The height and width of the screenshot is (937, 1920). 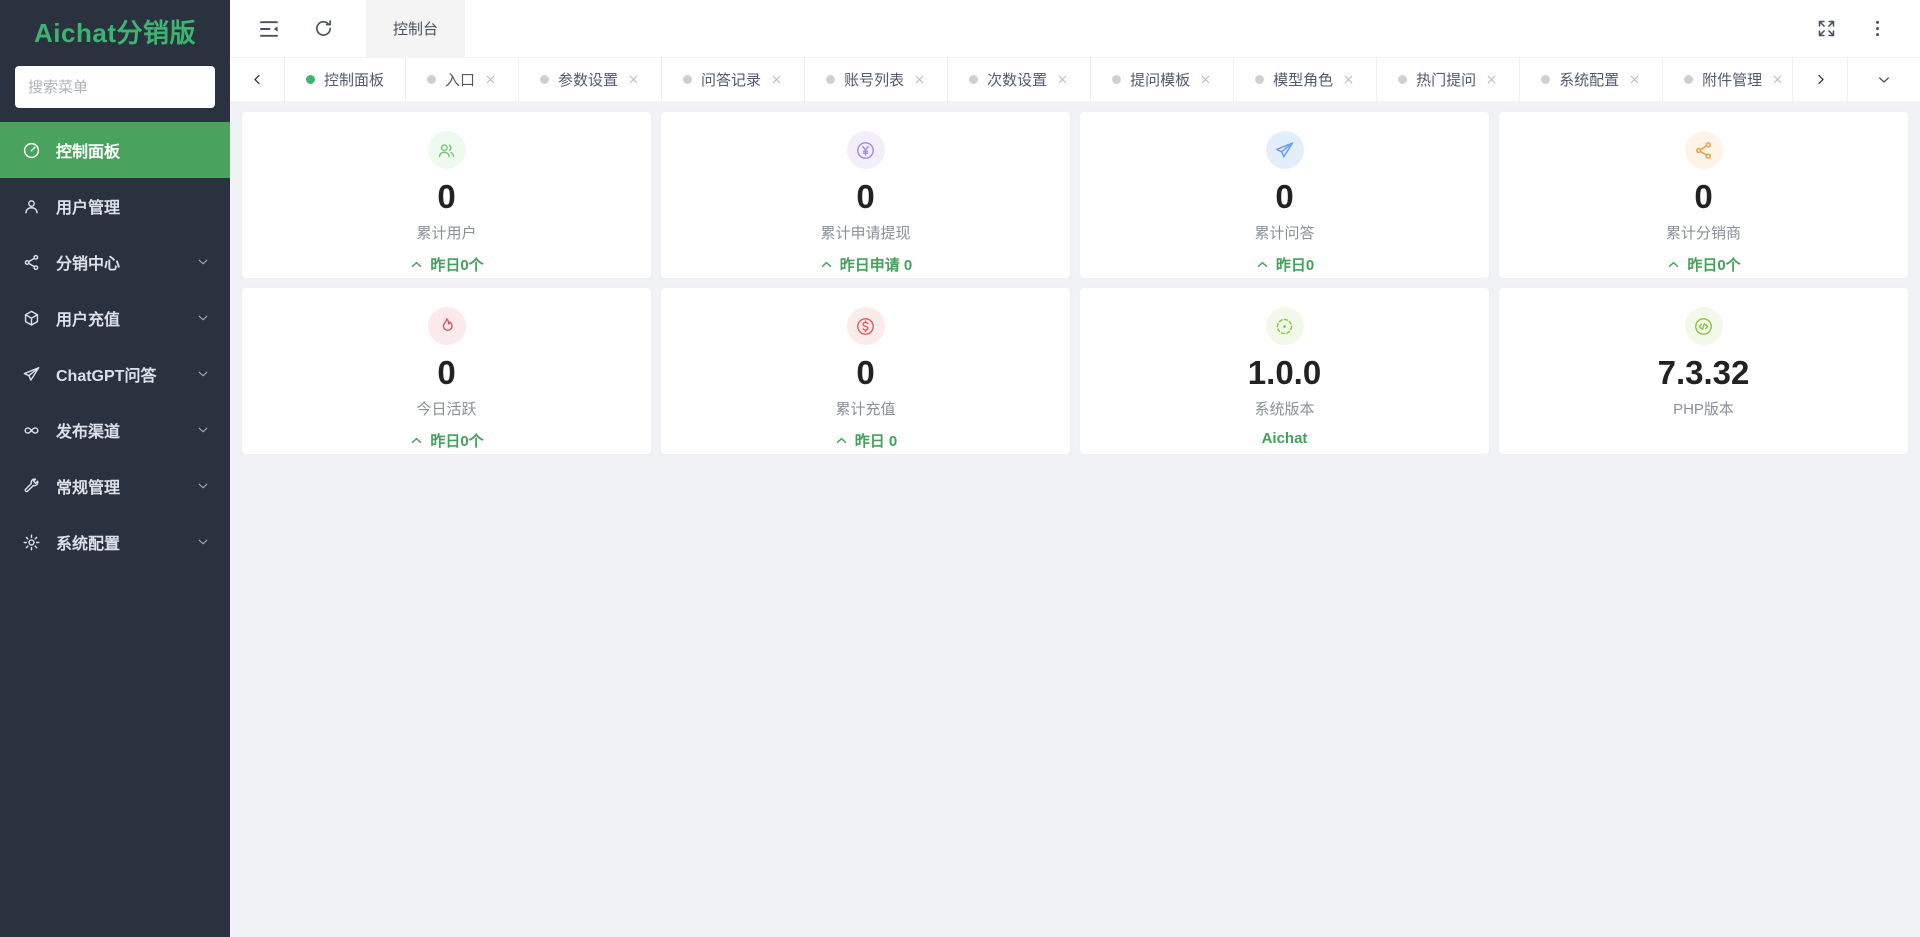 I want to click on users-icon, so click(x=446, y=150).